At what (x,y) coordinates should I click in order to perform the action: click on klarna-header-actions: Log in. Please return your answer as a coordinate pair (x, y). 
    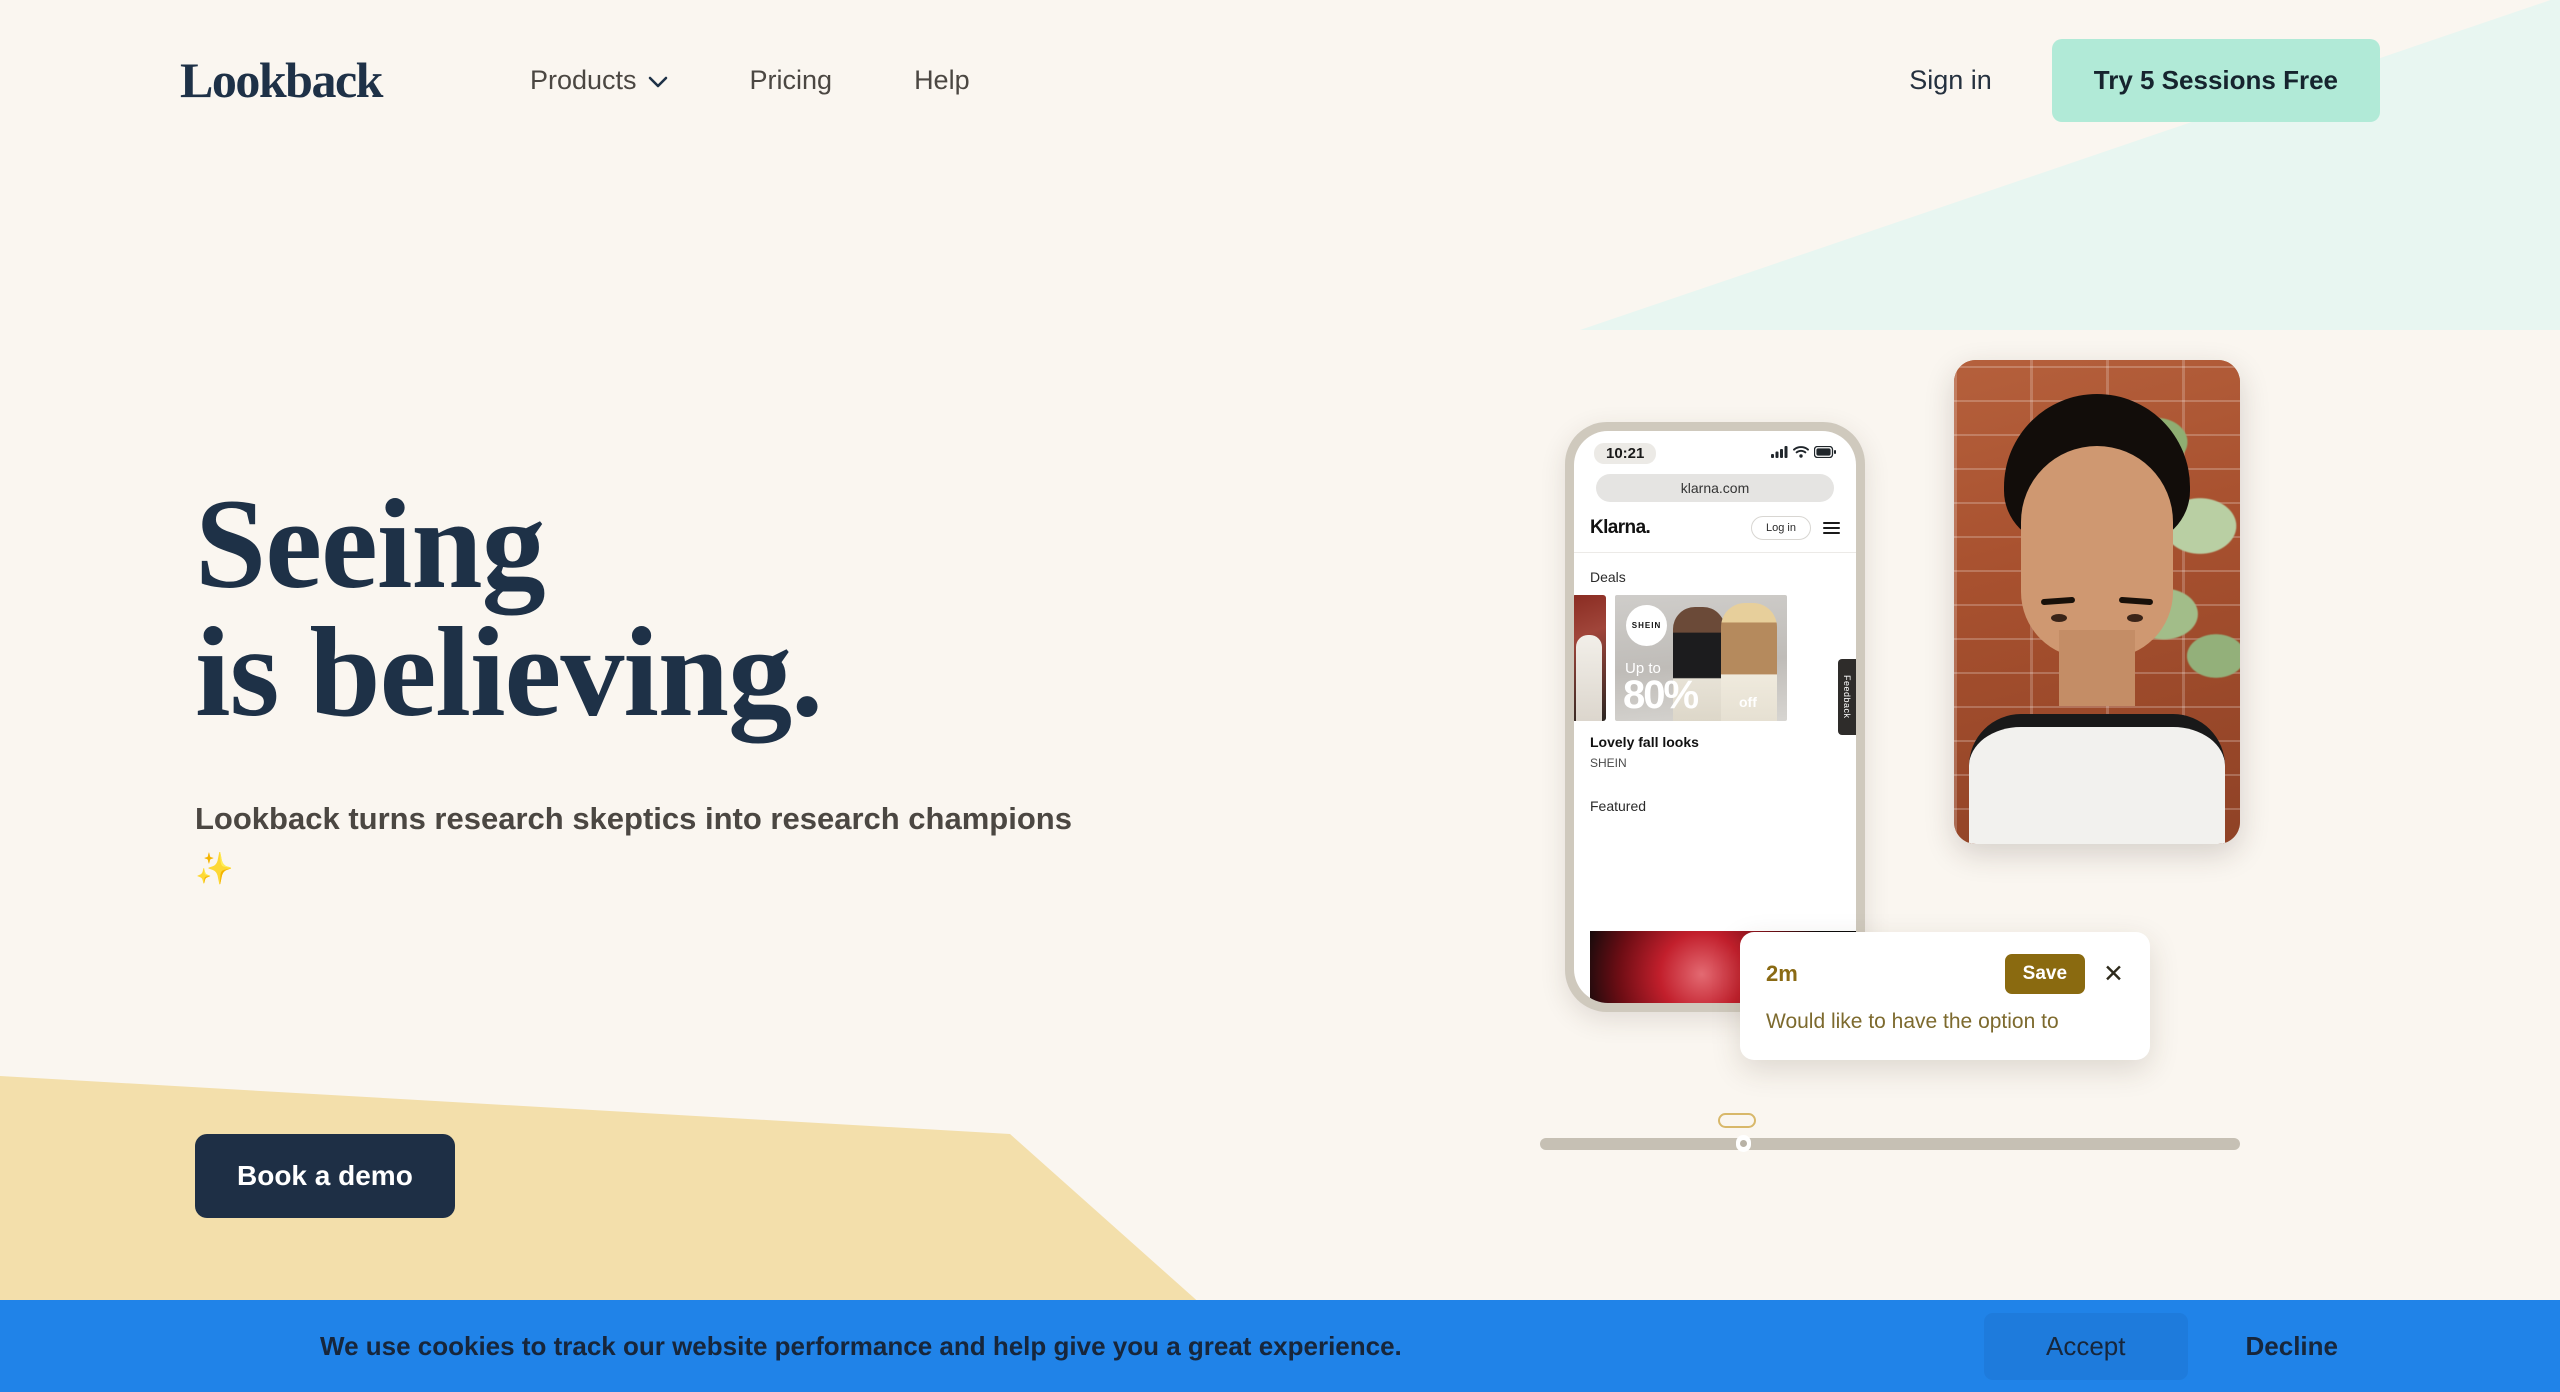
    Looking at the image, I should click on (1795, 528).